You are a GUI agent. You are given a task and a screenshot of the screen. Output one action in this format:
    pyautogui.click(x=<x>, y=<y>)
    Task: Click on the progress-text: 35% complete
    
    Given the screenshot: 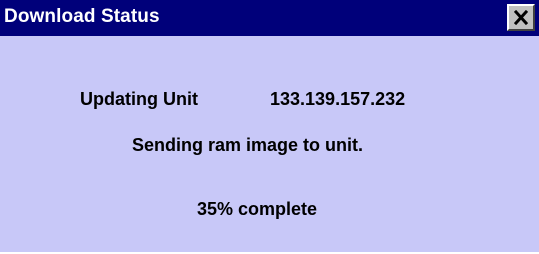 What is the action you would take?
    pyautogui.click(x=257, y=209)
    